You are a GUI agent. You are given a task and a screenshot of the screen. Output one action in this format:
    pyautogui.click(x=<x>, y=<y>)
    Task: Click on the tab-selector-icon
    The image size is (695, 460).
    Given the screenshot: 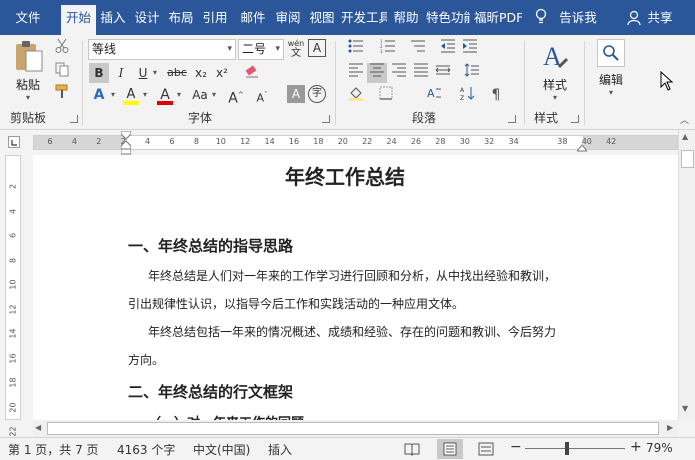 What is the action you would take?
    pyautogui.click(x=14, y=142)
    